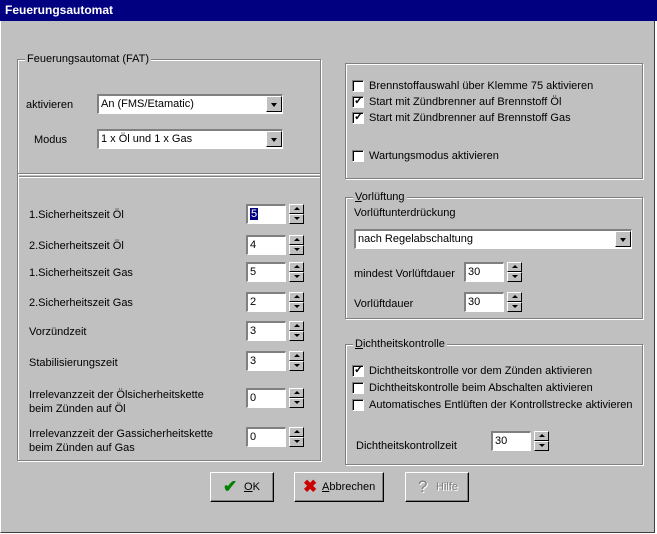 Image resolution: width=657 pixels, height=534 pixels. Describe the element at coordinates (58, 332) in the screenshot. I see `time-label-5: Vorzündzeit` at that location.